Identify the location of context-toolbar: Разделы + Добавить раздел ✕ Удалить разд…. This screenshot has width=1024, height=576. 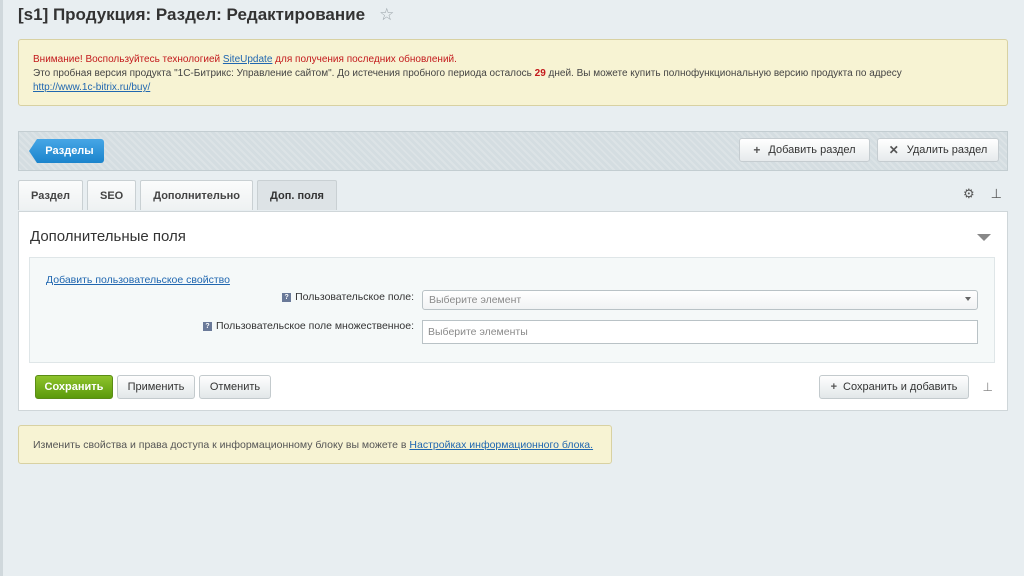
(513, 151).